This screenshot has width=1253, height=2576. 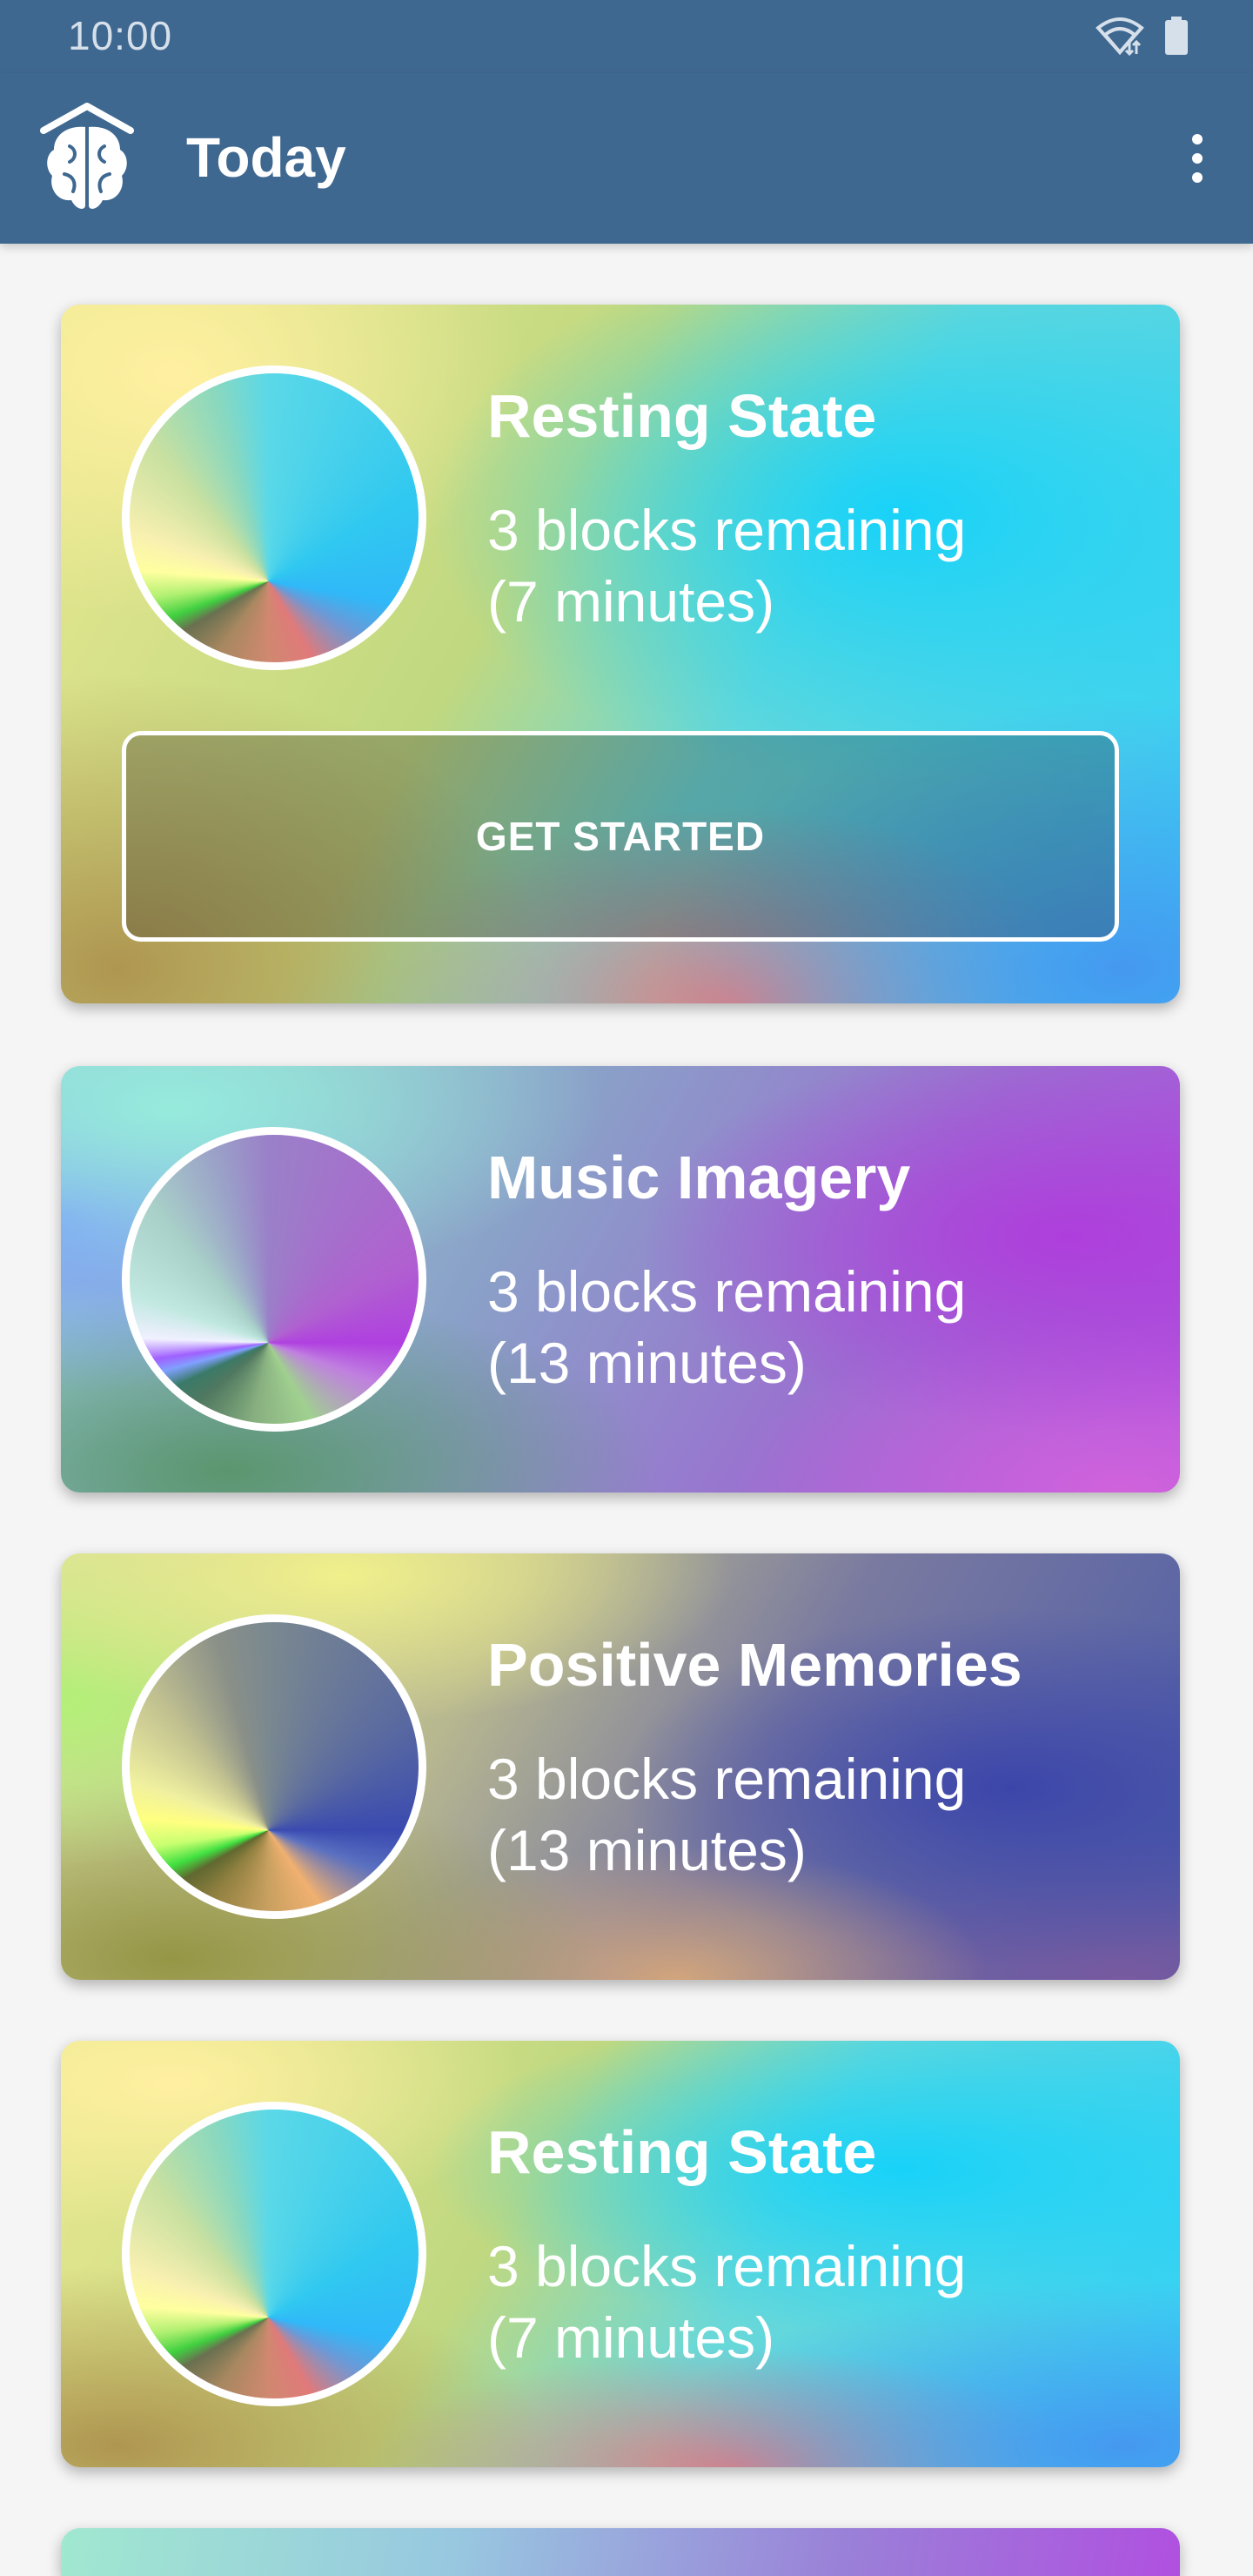 What do you see at coordinates (626, 37) in the screenshot?
I see `status-bar: 10:00` at bounding box center [626, 37].